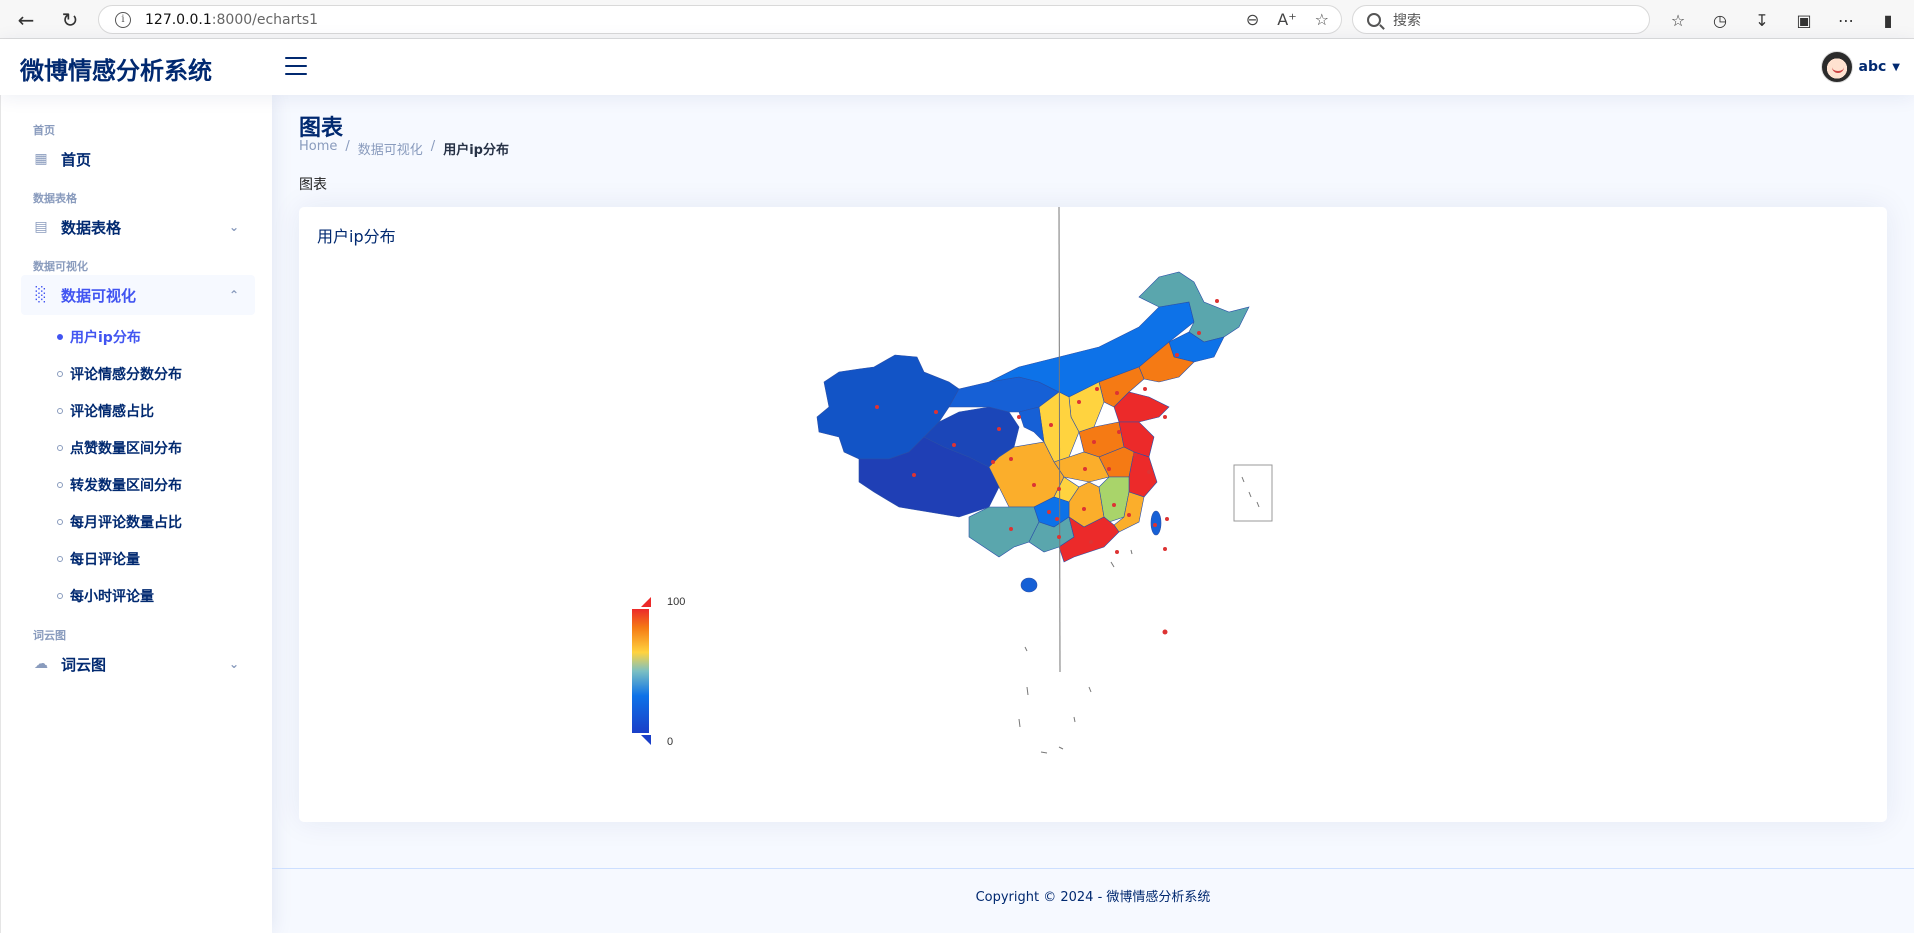 This screenshot has width=1914, height=933. Describe the element at coordinates (112, 411) in the screenshot. I see `sidebar-subitem-label: 评论情感占比` at that location.